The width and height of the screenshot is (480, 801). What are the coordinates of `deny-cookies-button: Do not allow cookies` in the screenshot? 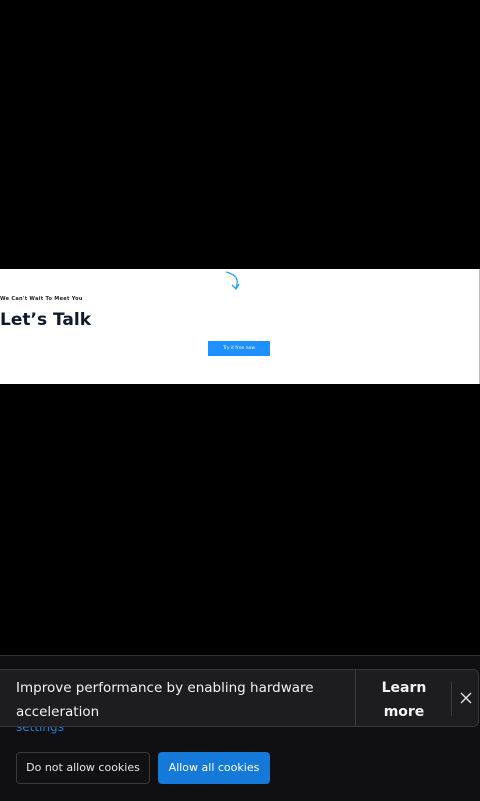 It's located at (83, 768).